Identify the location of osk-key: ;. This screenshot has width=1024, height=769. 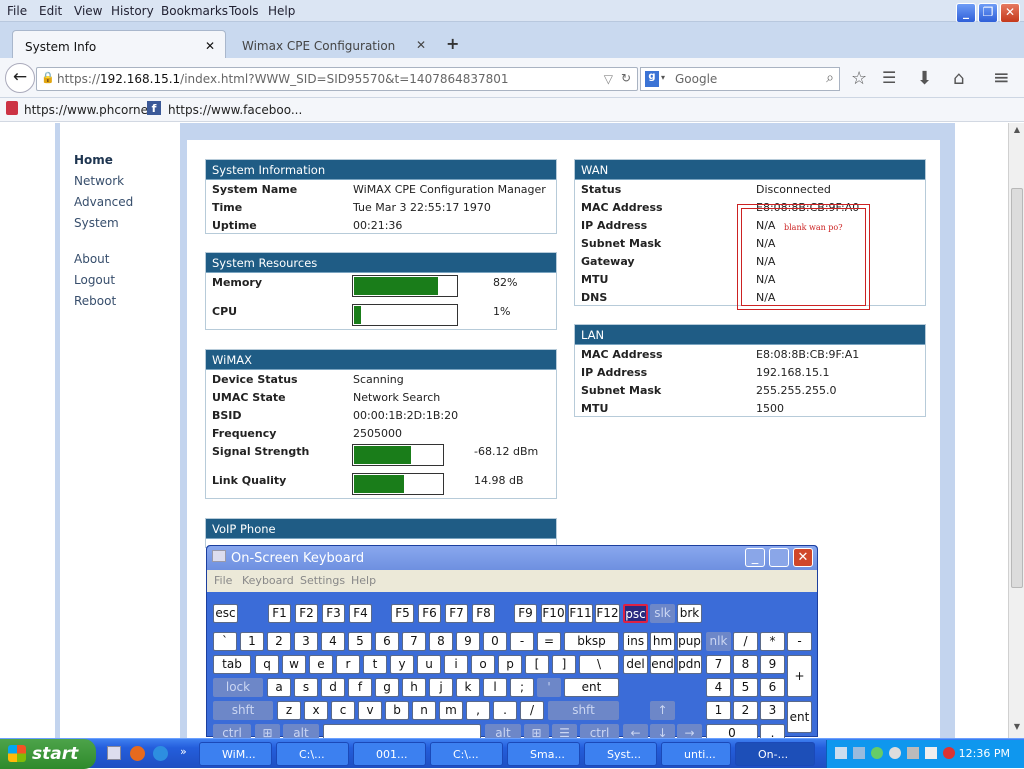
(522, 687).